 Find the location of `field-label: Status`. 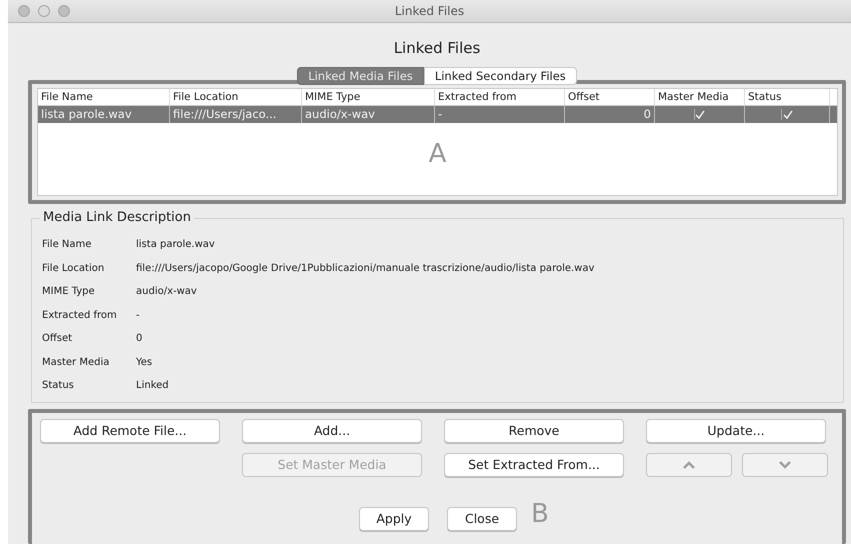

field-label: Status is located at coordinates (58, 386).